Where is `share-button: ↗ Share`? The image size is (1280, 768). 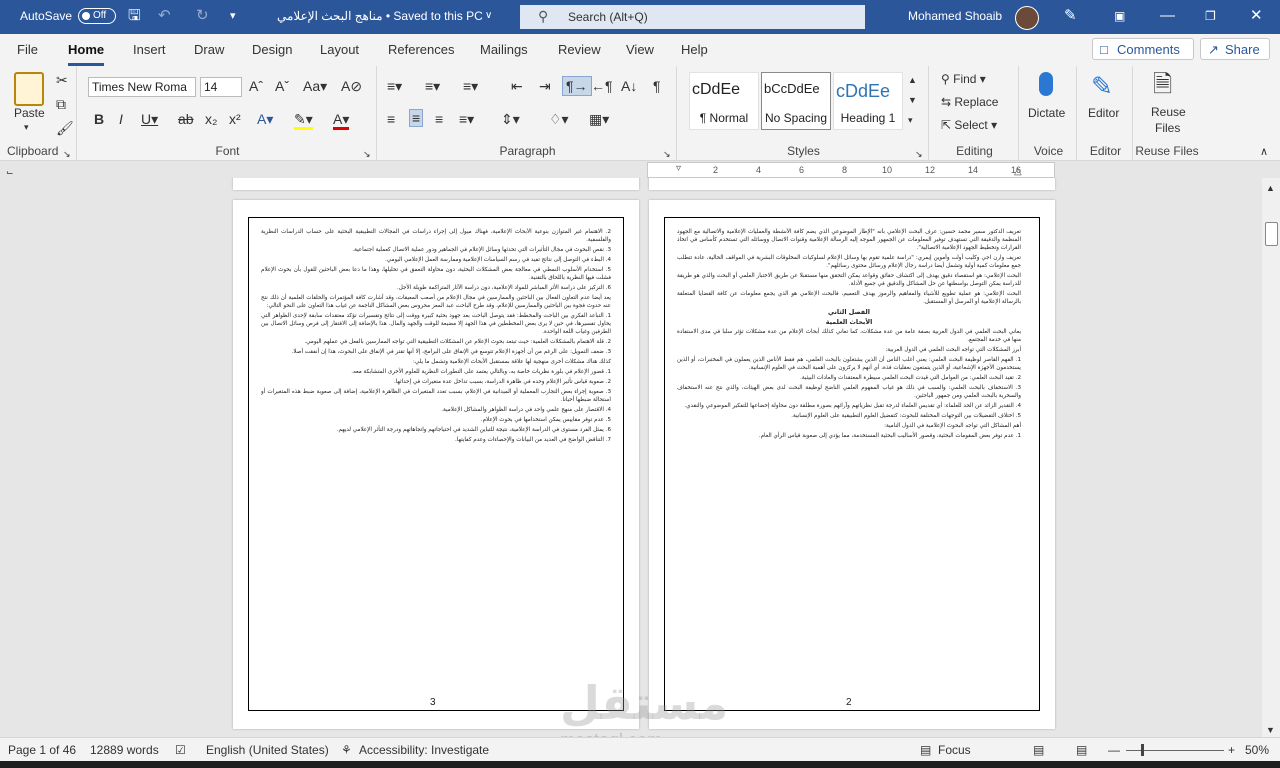
share-button: ↗ Share is located at coordinates (1235, 49).